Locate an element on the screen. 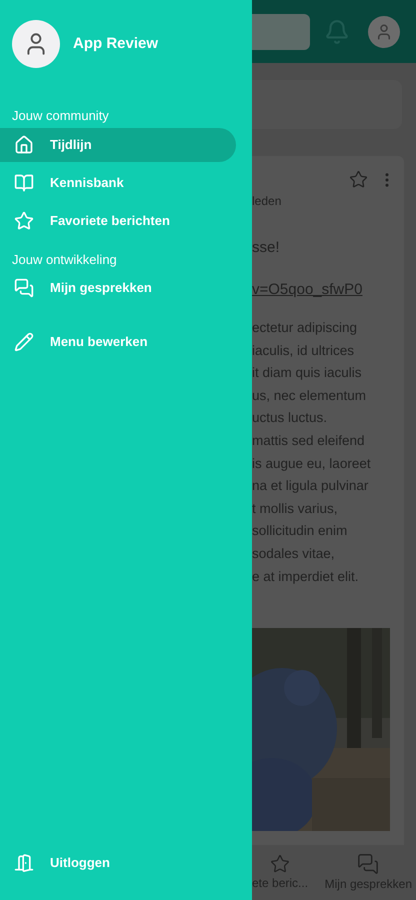 The width and height of the screenshot is (416, 900). house-icon is located at coordinates (24, 144).